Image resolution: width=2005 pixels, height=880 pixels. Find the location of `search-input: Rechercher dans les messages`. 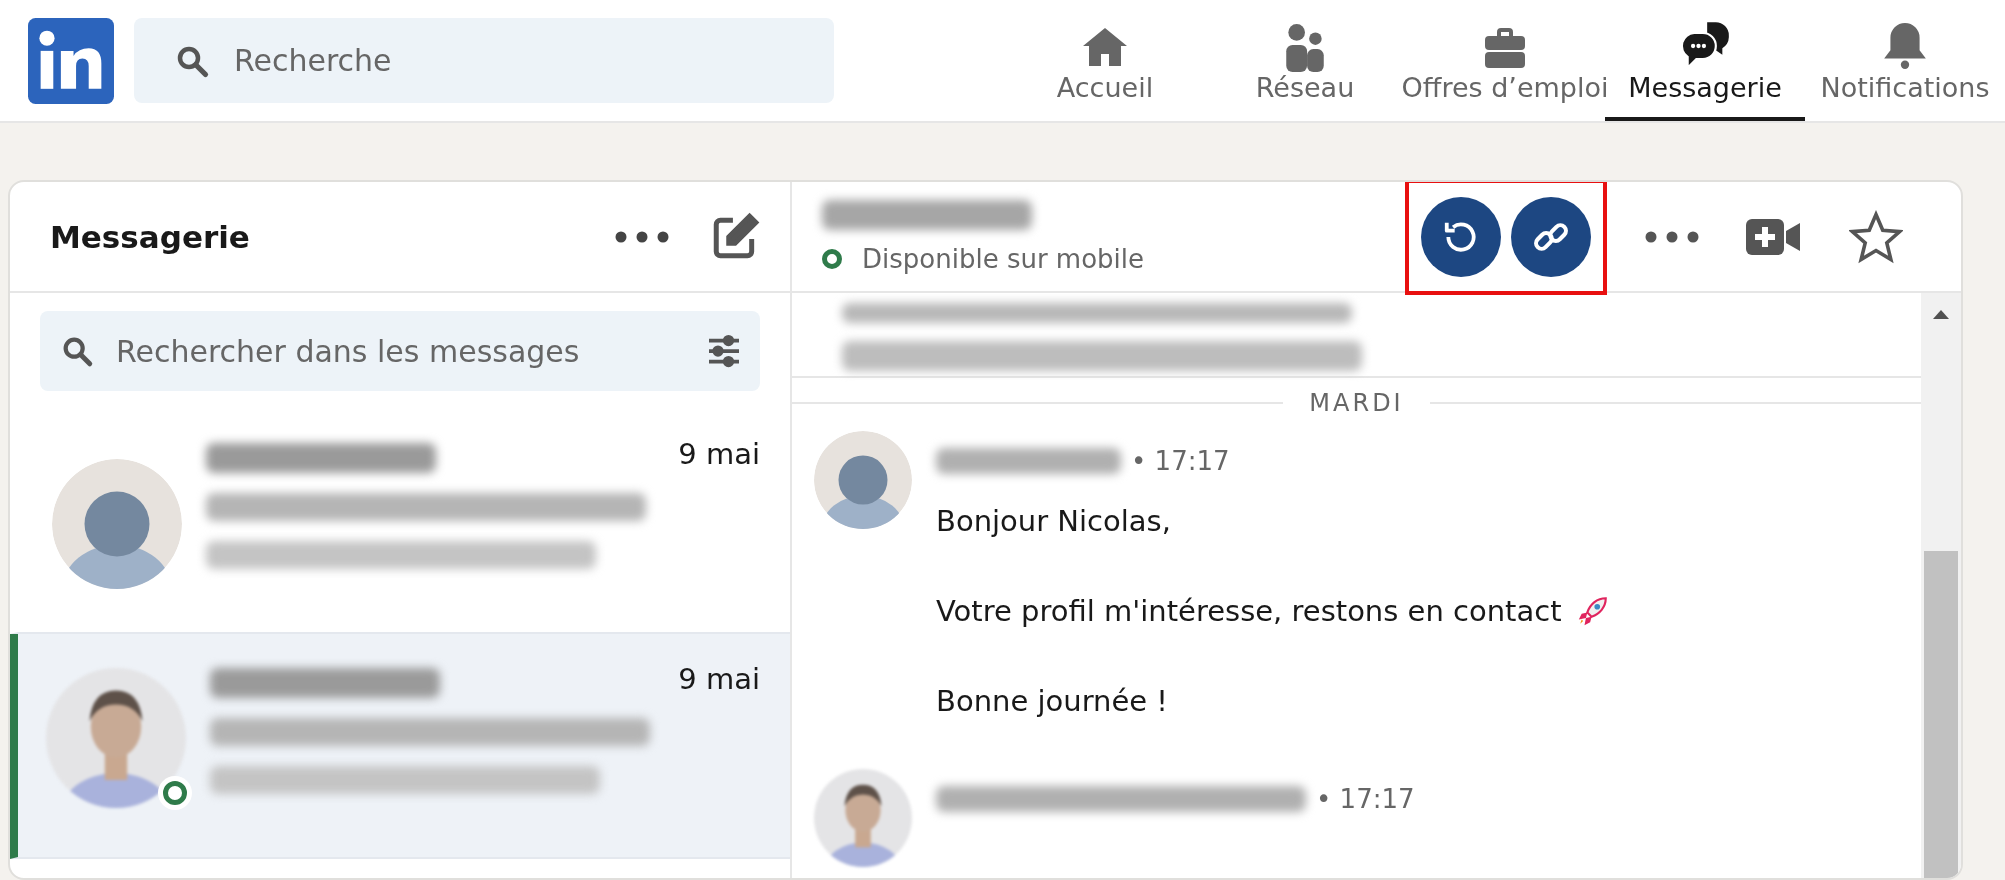

search-input: Rechercher dans les messages is located at coordinates (400, 351).